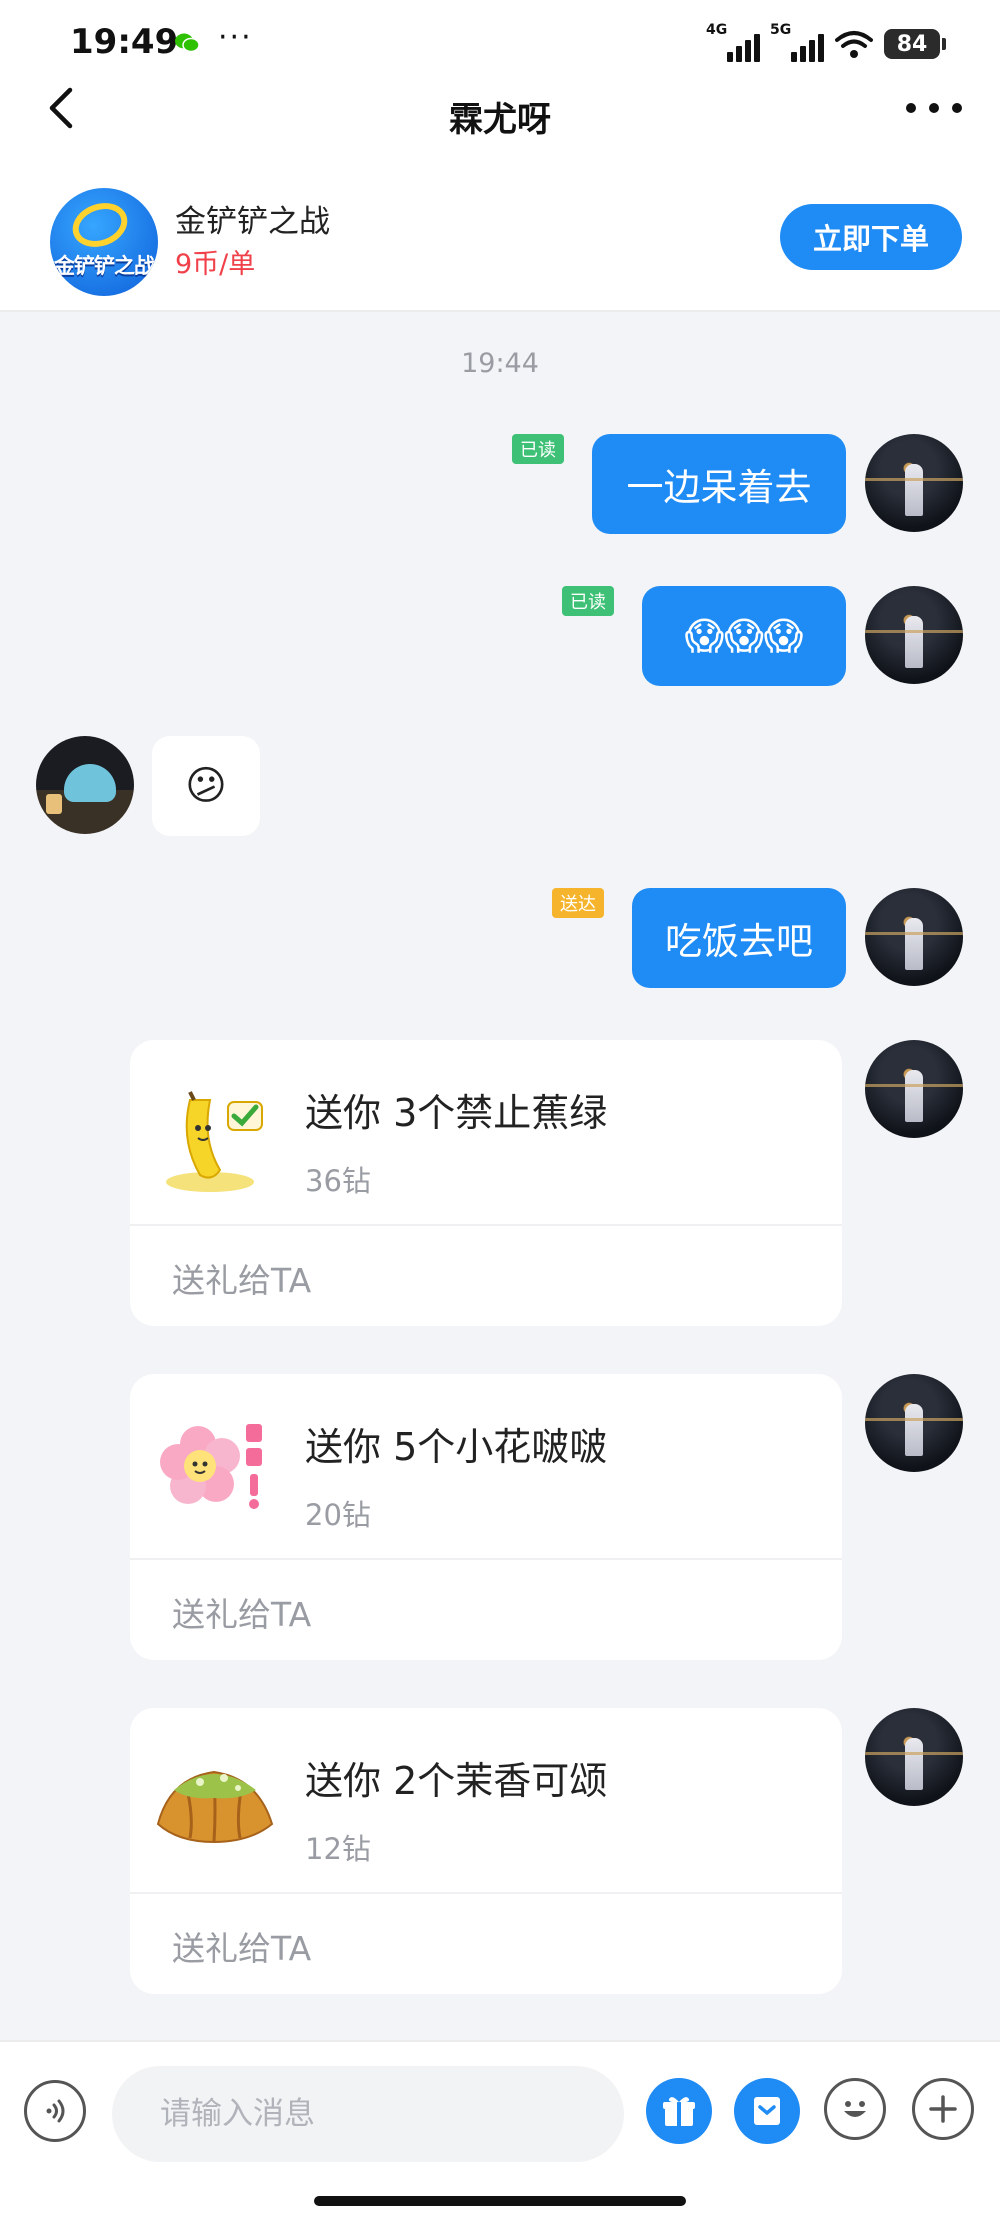  Describe the element at coordinates (855, 2109) in the screenshot. I see `emoji-icon` at that location.